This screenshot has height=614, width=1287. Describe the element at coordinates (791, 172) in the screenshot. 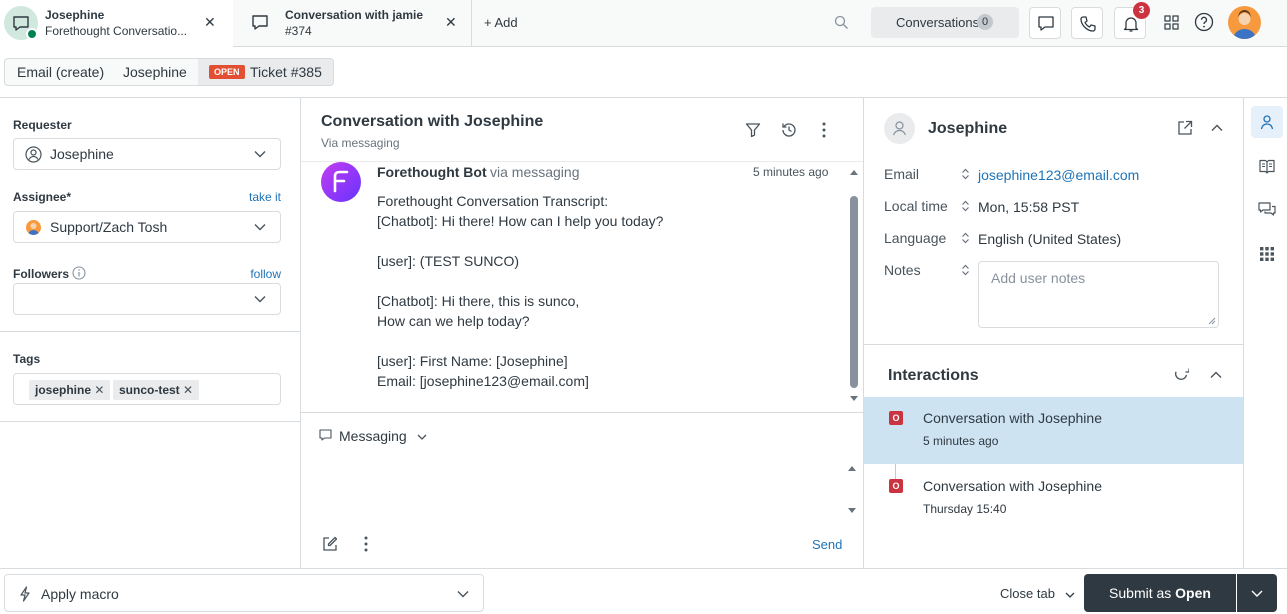

I see `message-time: 5 minutes ago` at that location.